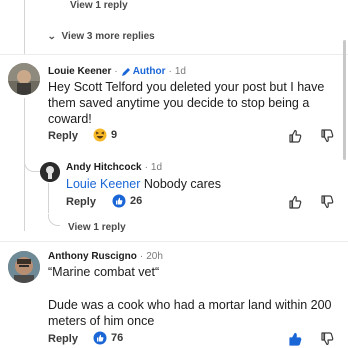 The image size is (348, 348). What do you see at coordinates (108, 338) in the screenshot?
I see `reaction-count: 76` at bounding box center [108, 338].